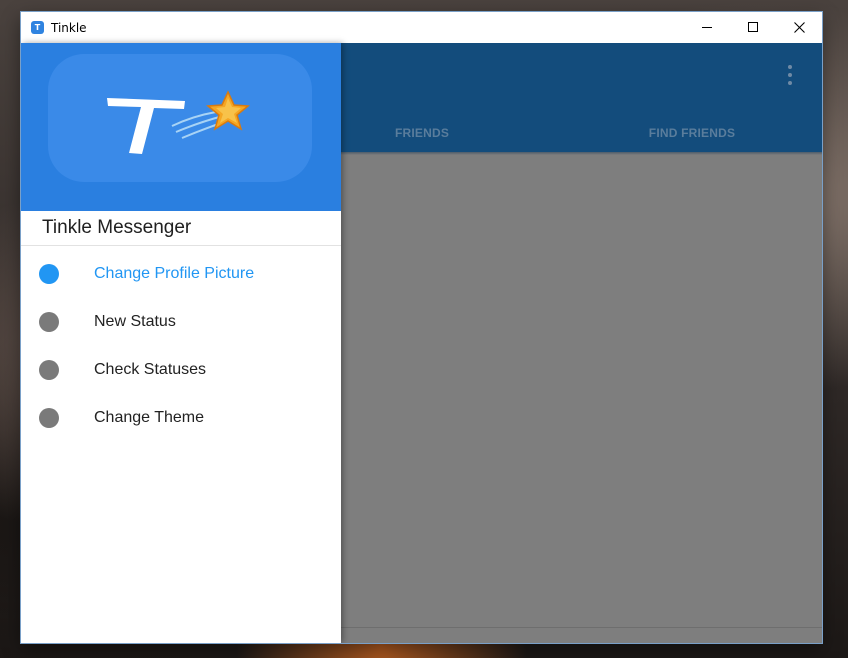 Image resolution: width=848 pixels, height=658 pixels. I want to click on tab-find-friends: FIND FRIENDS, so click(692, 132).